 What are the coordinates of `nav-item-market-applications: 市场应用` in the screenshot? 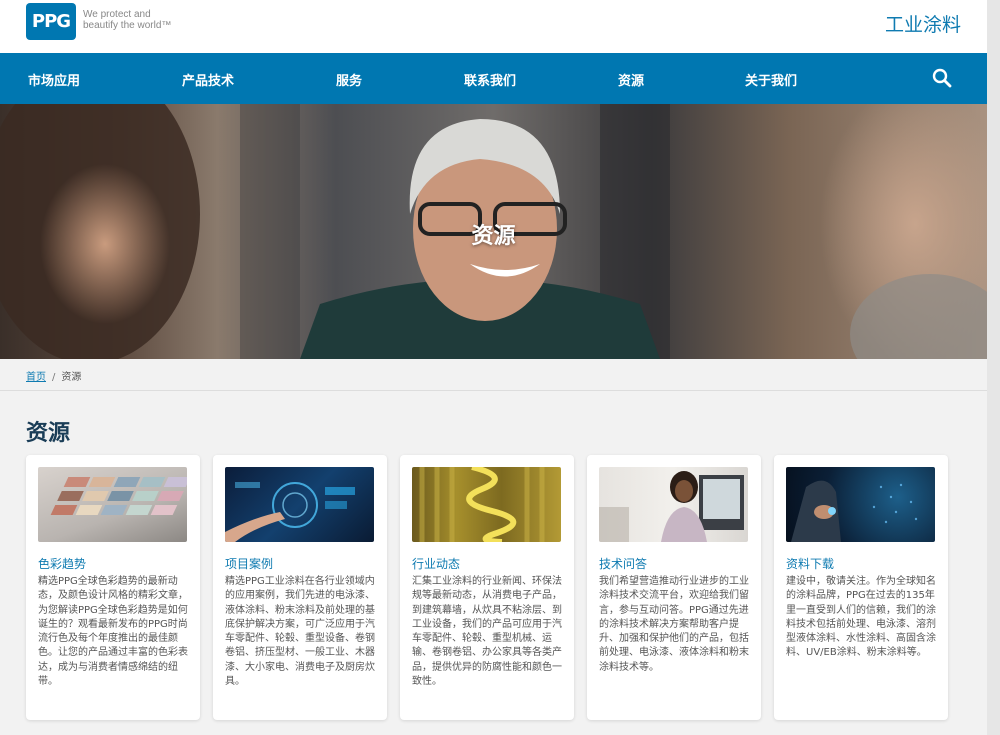 It's located at (54, 79).